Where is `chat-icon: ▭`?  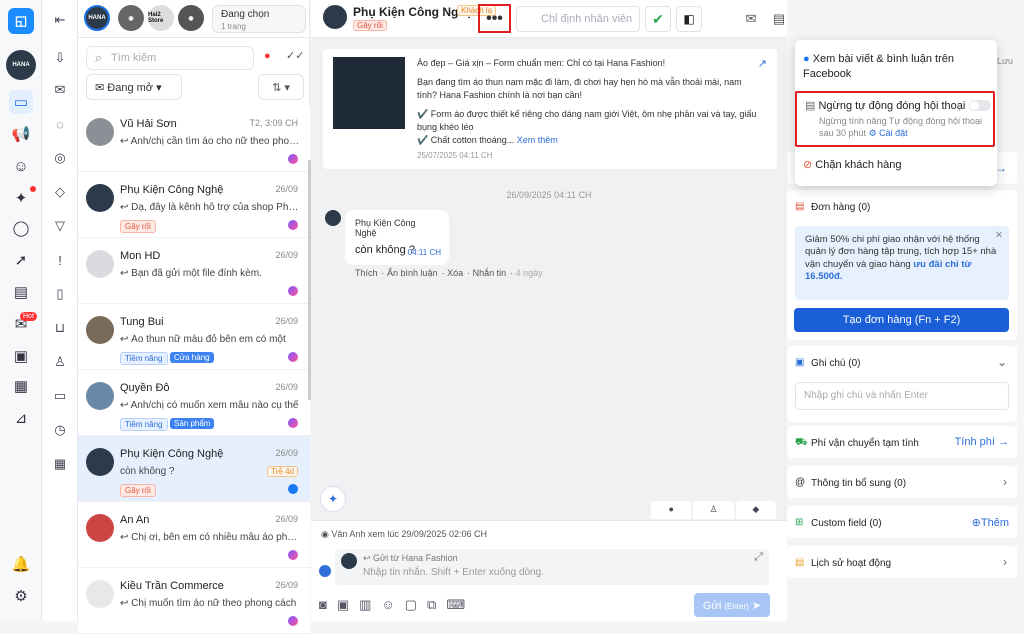
chat-icon: ▭ is located at coordinates (21, 102).